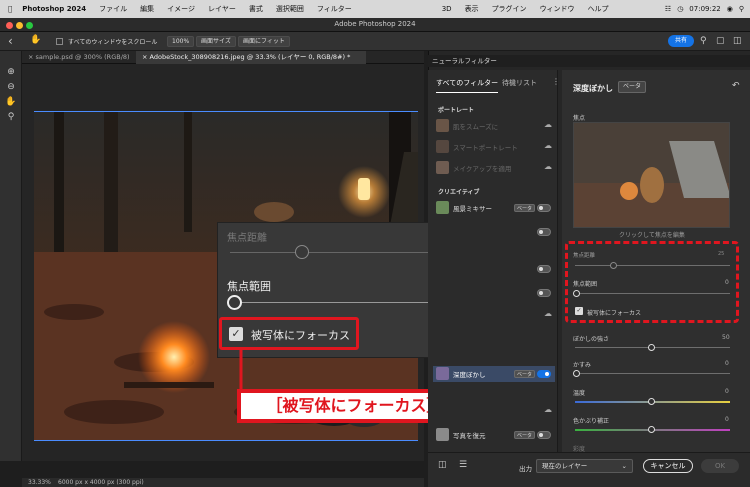 This screenshot has width=750, height=487. Describe the element at coordinates (613, 265) in the screenshot. I see `focal-distance-slider` at that location.